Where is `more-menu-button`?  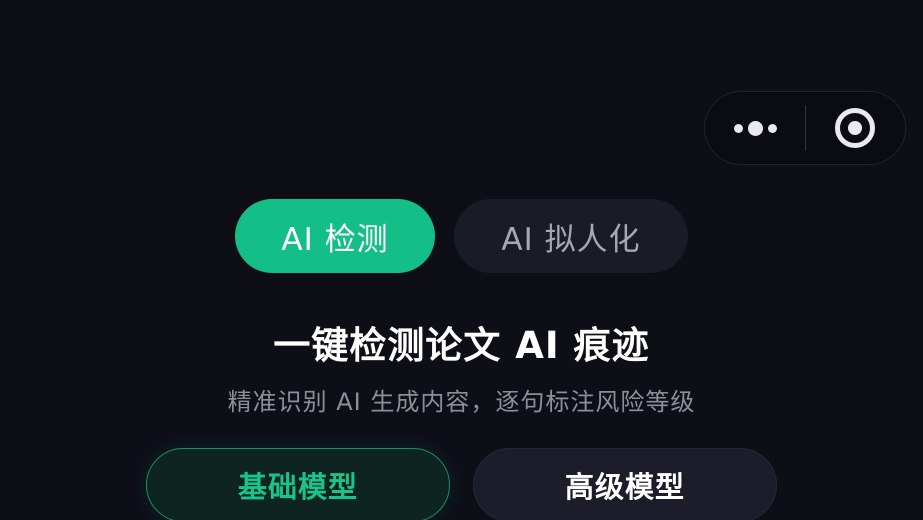
more-menu-button is located at coordinates (755, 128).